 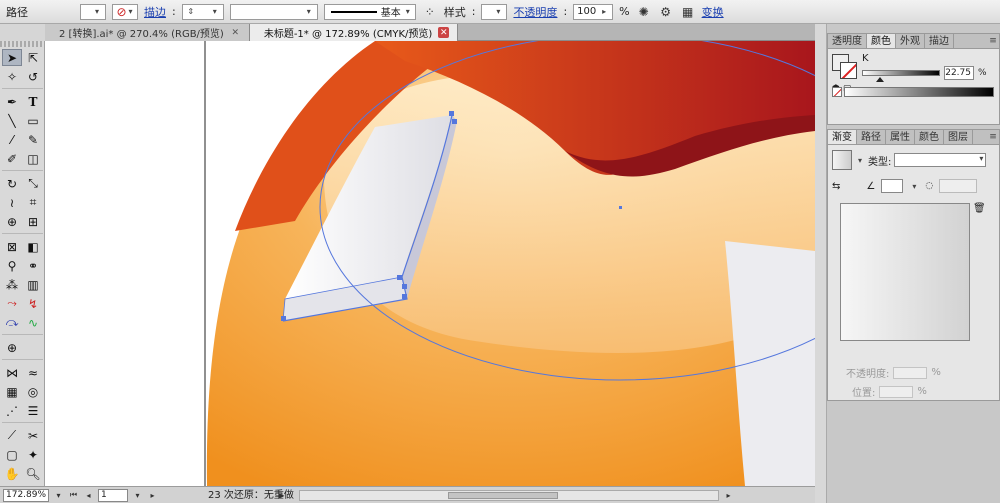 What do you see at coordinates (12, 57) in the screenshot?
I see `selection-arrow-icon: ➤` at bounding box center [12, 57].